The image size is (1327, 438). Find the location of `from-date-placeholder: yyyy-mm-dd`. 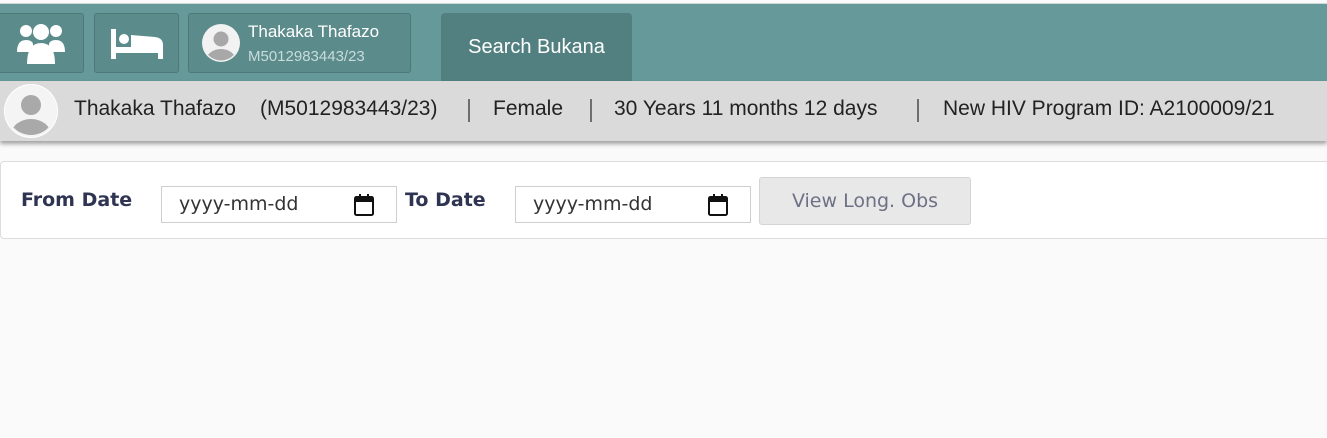

from-date-placeholder: yyyy-mm-dd is located at coordinates (239, 204).